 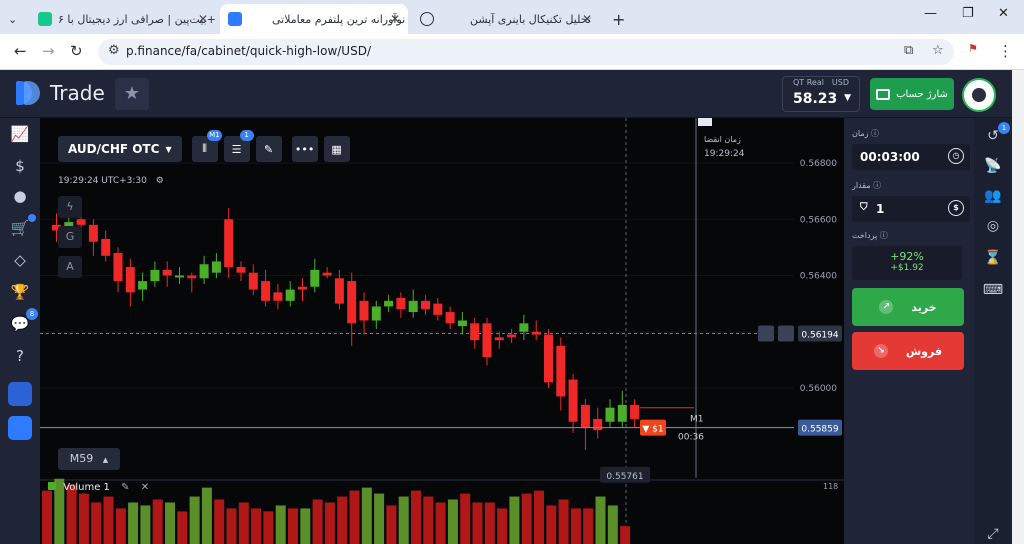 What do you see at coordinates (20, 356) in the screenshot?
I see `sidebar-item-help: ?` at bounding box center [20, 356].